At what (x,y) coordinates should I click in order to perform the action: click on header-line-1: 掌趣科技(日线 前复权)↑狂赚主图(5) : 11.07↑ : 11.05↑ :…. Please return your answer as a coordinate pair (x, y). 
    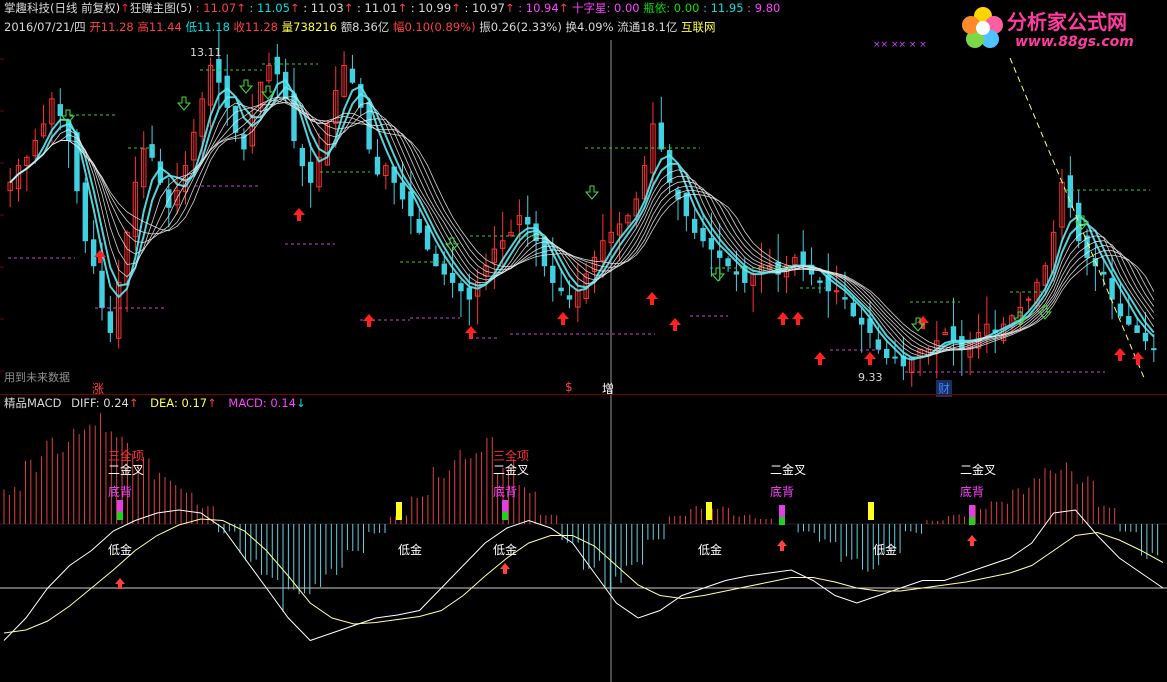
    Looking at the image, I should click on (392, 8).